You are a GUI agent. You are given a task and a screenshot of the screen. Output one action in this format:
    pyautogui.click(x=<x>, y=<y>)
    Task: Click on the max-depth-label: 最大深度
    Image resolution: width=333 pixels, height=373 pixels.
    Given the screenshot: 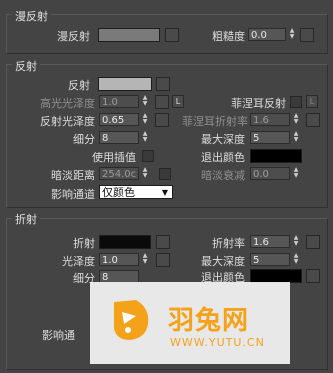 What is the action you would take?
    pyautogui.click(x=223, y=139)
    